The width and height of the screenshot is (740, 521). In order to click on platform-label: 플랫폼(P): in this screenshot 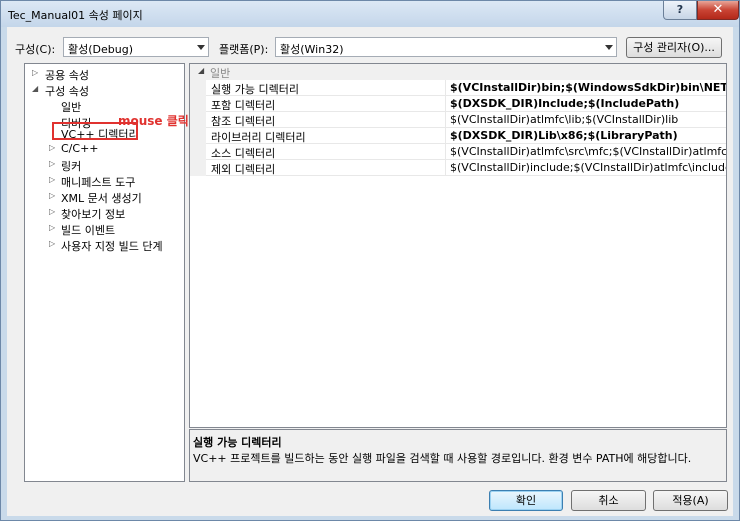, I will do `click(244, 49)`.